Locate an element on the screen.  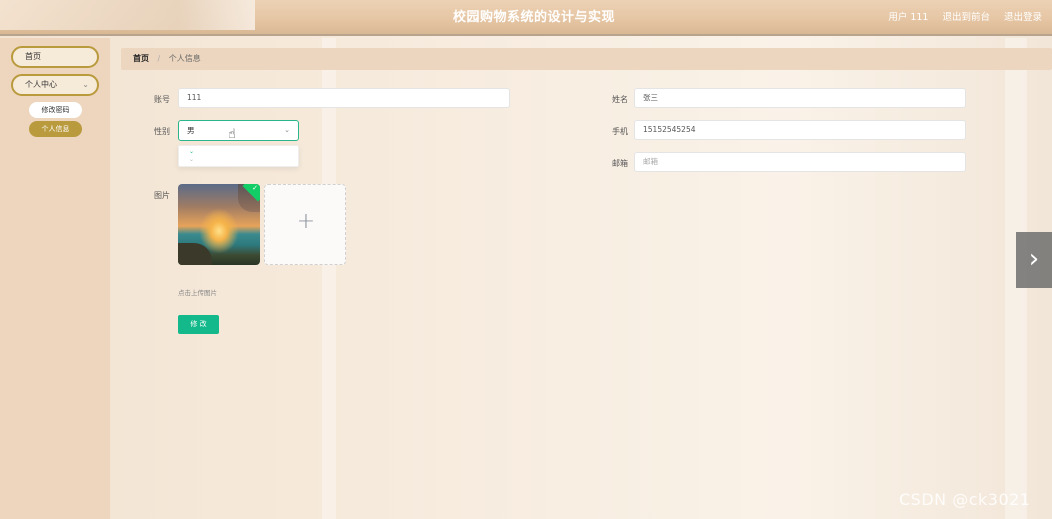
watermark: CSDN @ck3021 is located at coordinates (965, 499).